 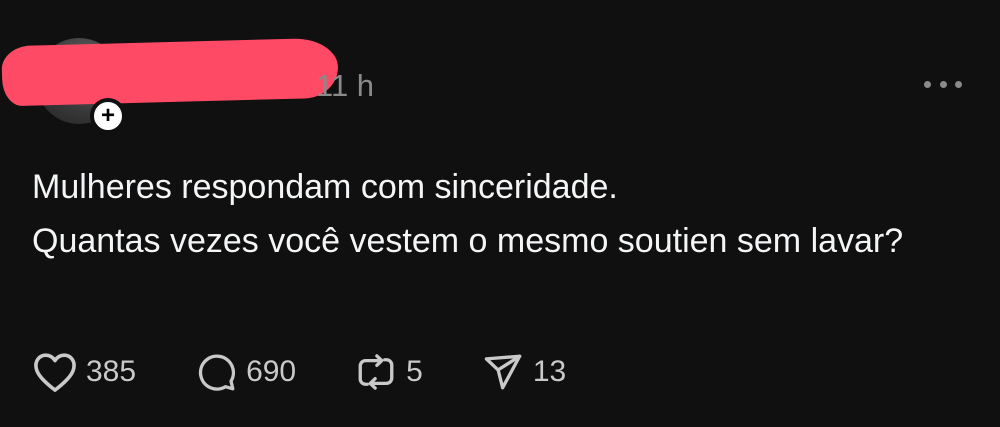 I want to click on like-count: 385, so click(x=111, y=371).